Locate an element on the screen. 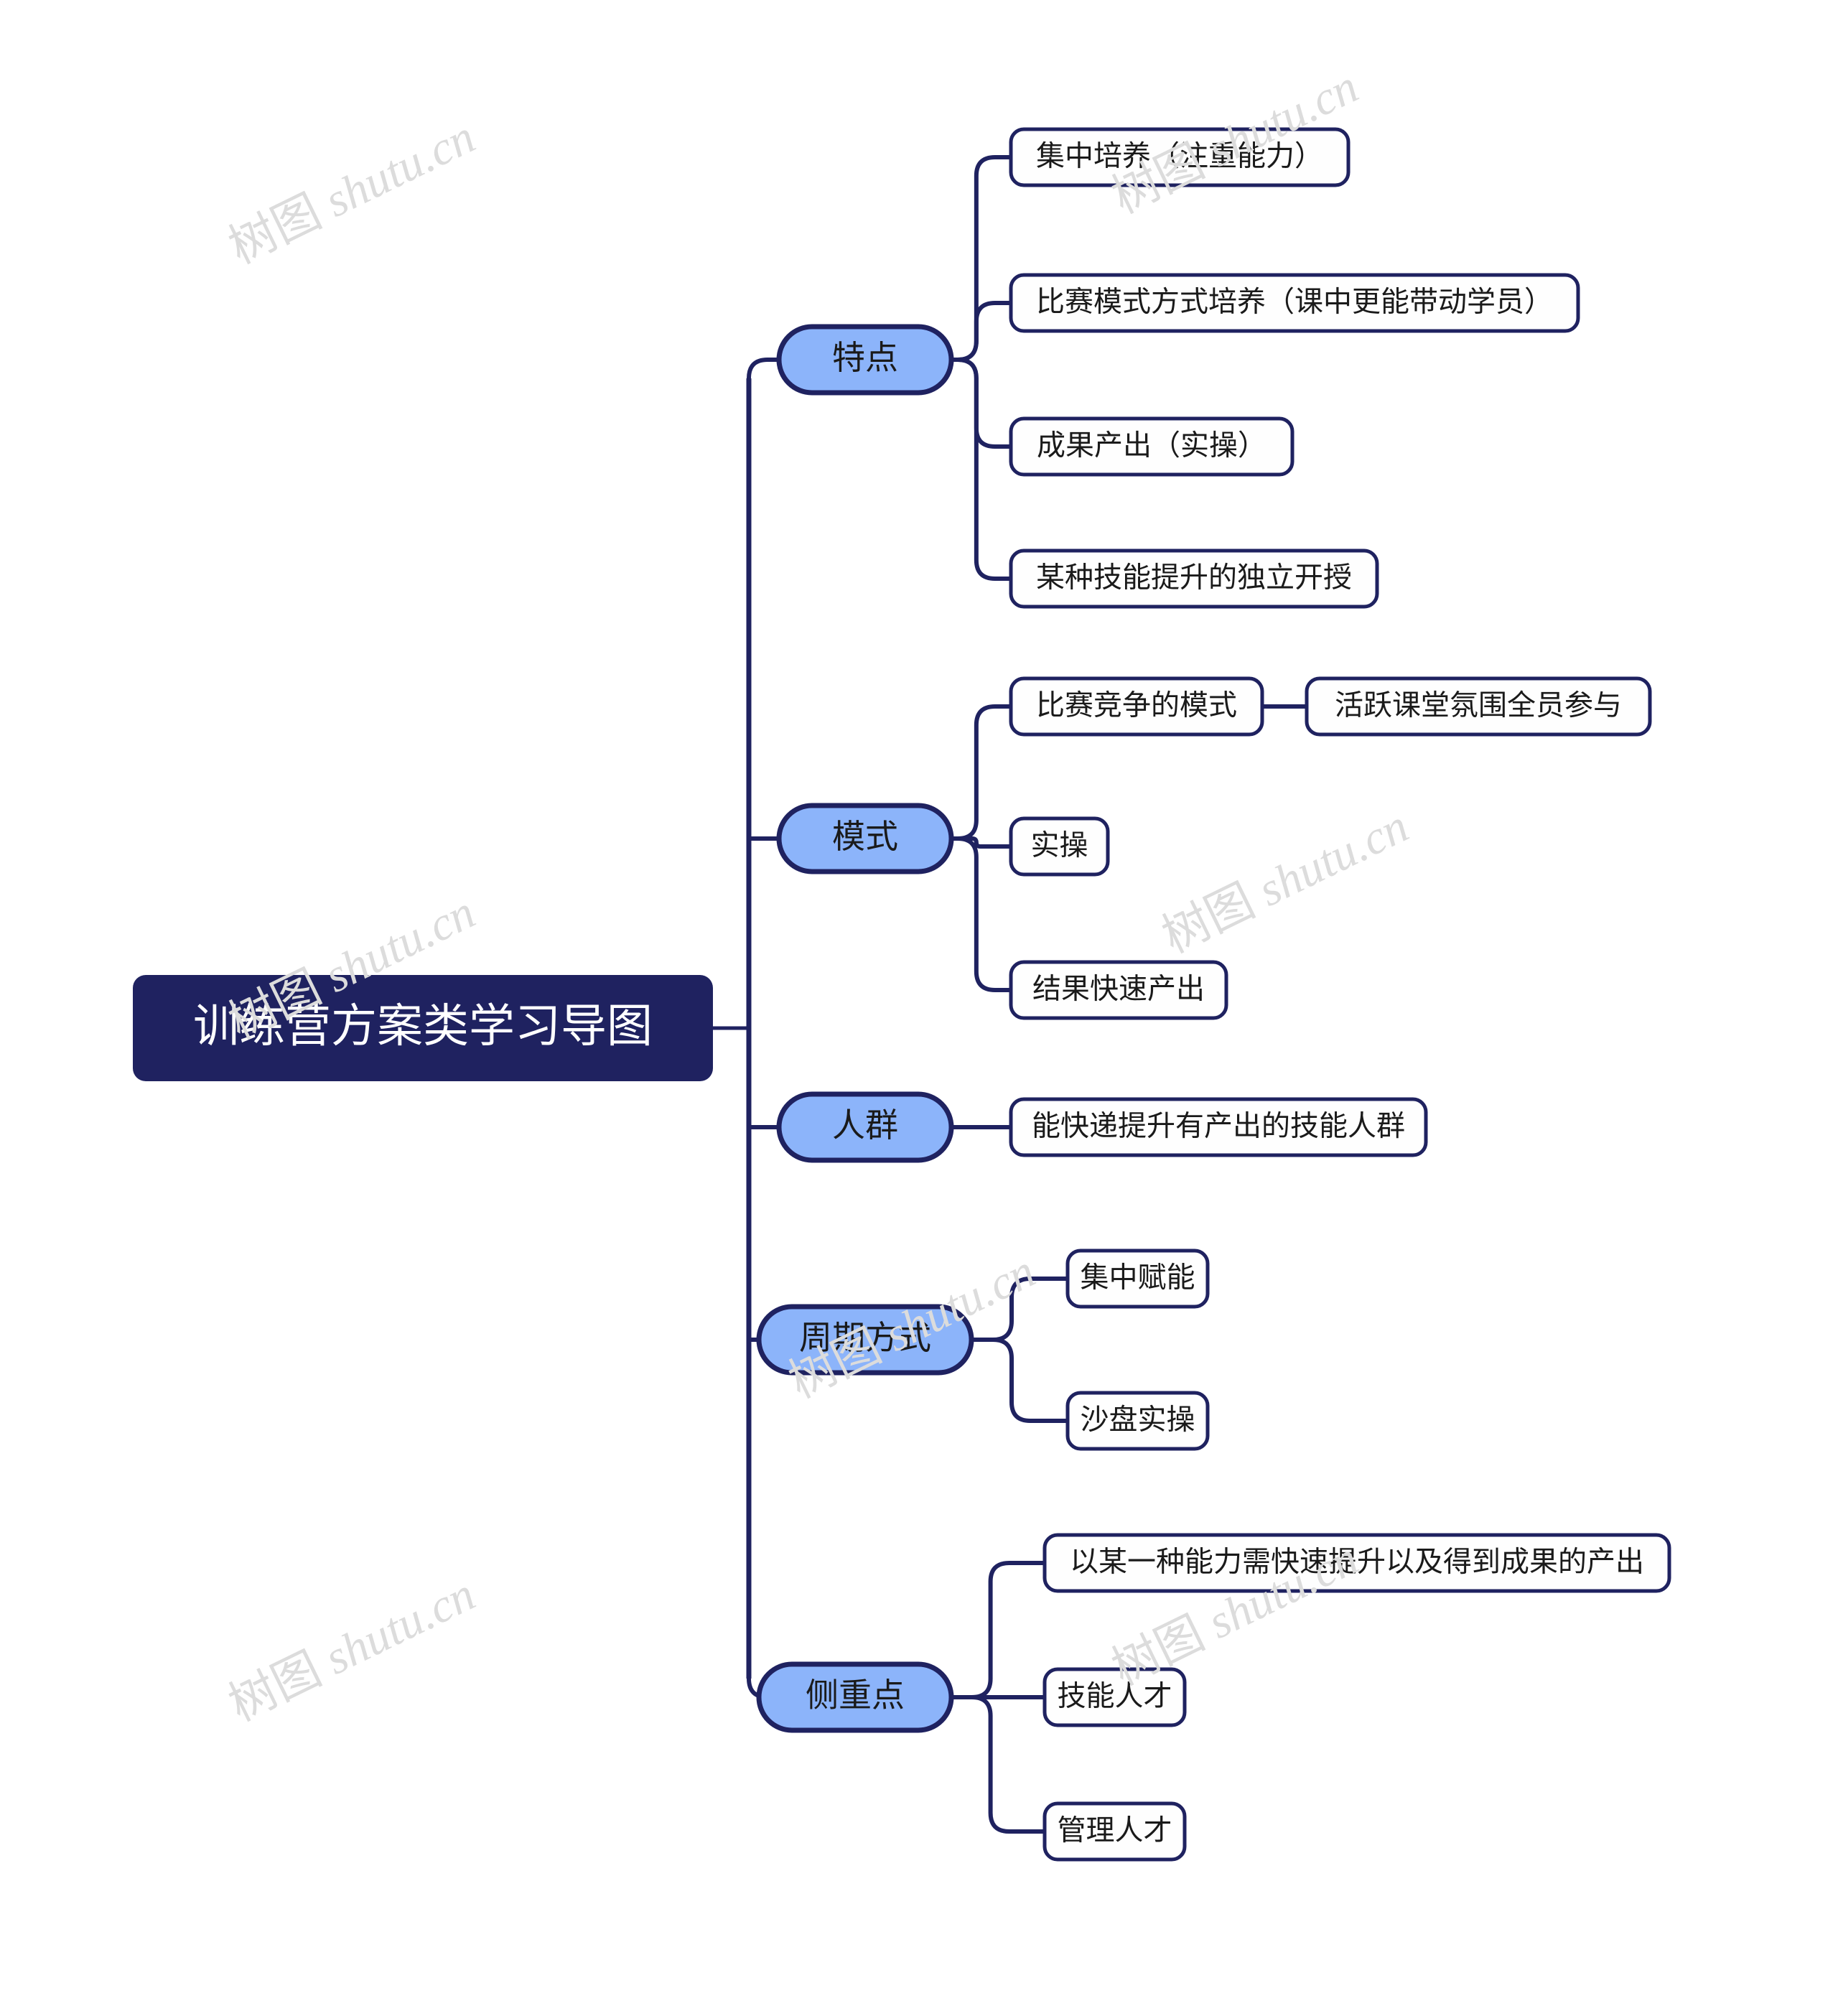 The image size is (1838, 2016). connector-branch-moshi-to-leaf-jieguokuaisu is located at coordinates (981, 914).